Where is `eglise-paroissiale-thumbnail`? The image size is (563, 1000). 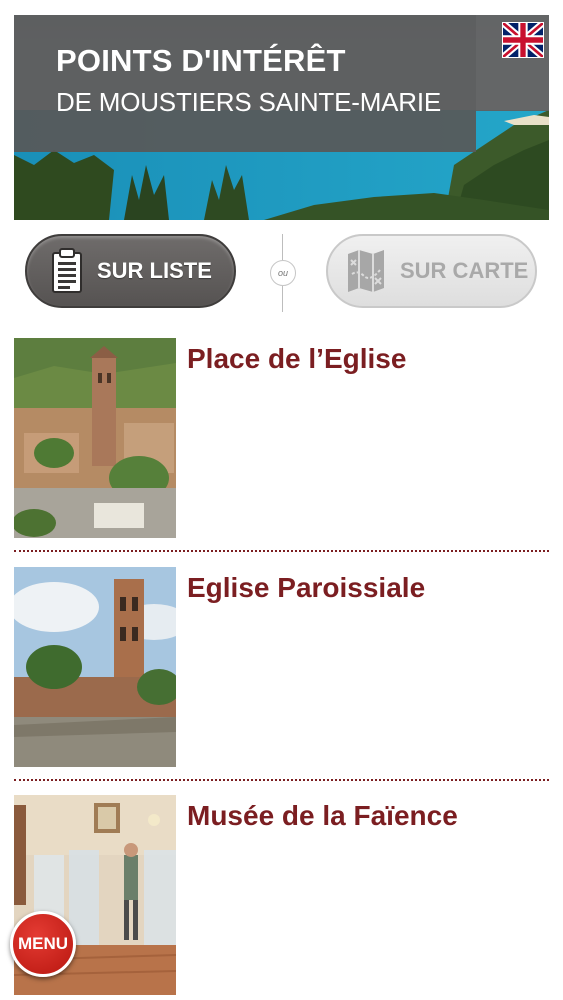
eglise-paroissiale-thumbnail is located at coordinates (95, 667).